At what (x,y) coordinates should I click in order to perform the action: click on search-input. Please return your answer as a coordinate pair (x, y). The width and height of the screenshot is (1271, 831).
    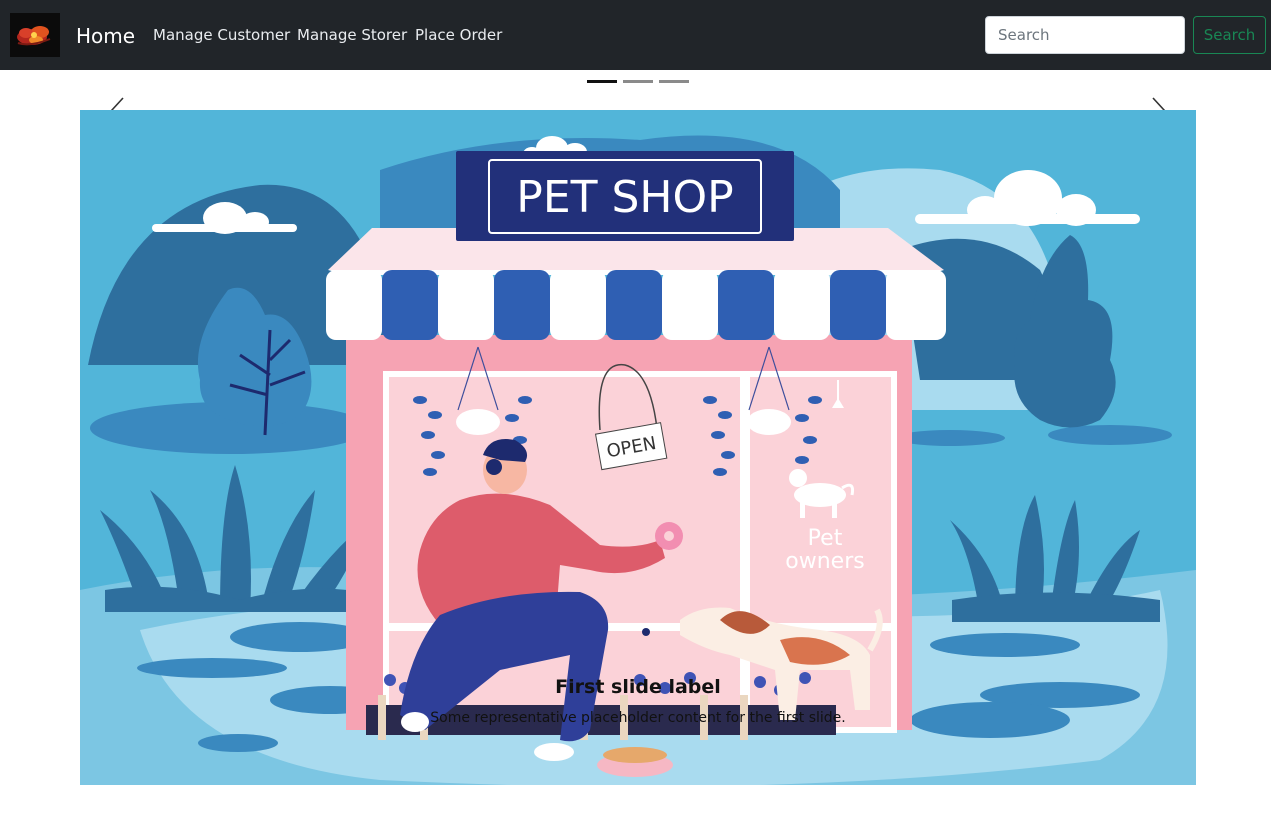
    Looking at the image, I should click on (1085, 35).